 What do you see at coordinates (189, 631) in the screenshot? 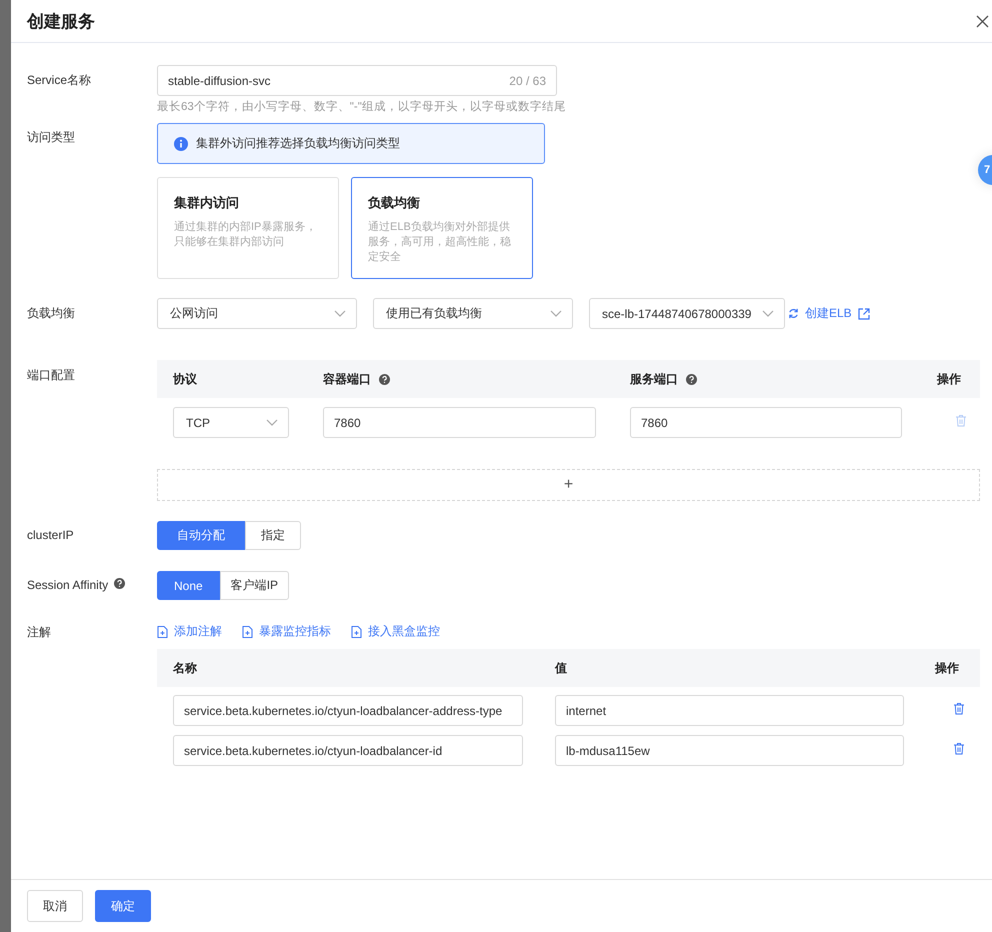
I see `annotation-link: 添加注解` at bounding box center [189, 631].